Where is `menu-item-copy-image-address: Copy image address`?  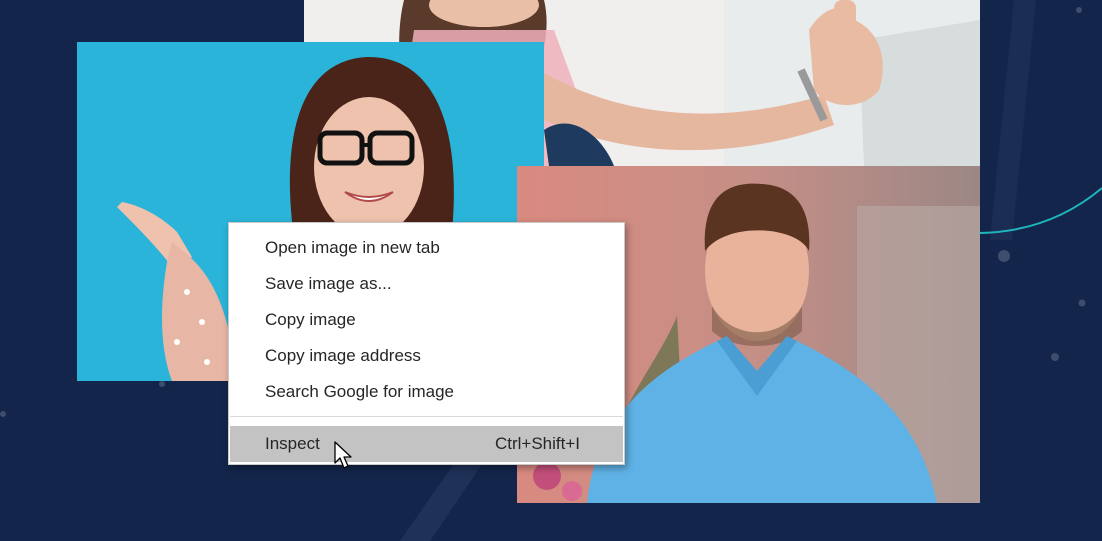
menu-item-copy-image-address: Copy image address is located at coordinates (426, 356).